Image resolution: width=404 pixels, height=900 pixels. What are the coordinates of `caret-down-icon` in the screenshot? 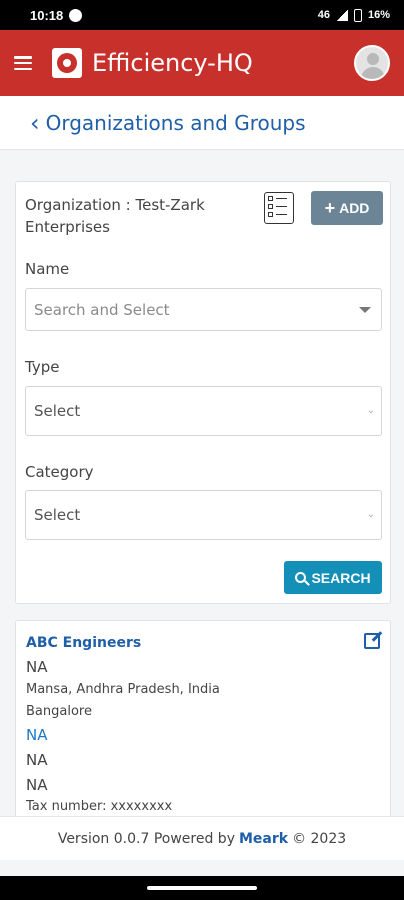 It's located at (365, 309).